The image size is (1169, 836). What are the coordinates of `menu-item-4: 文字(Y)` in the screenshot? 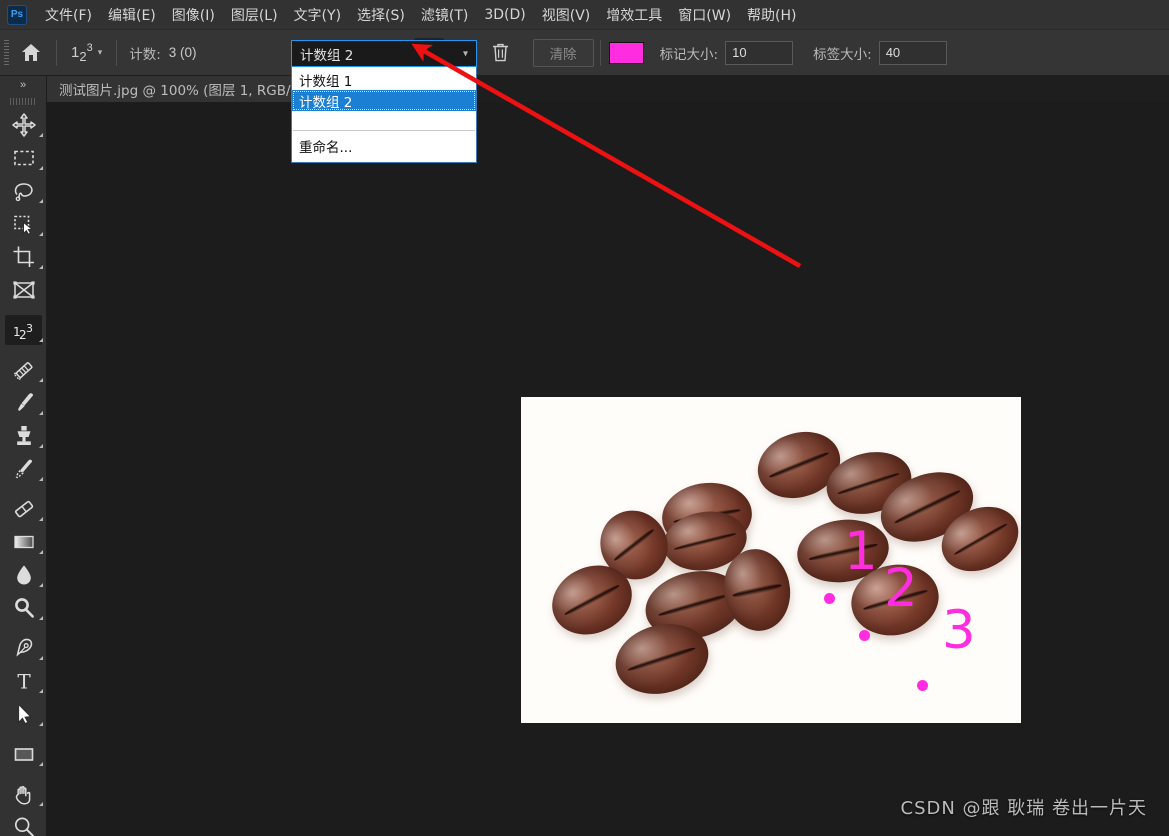 It's located at (317, 15).